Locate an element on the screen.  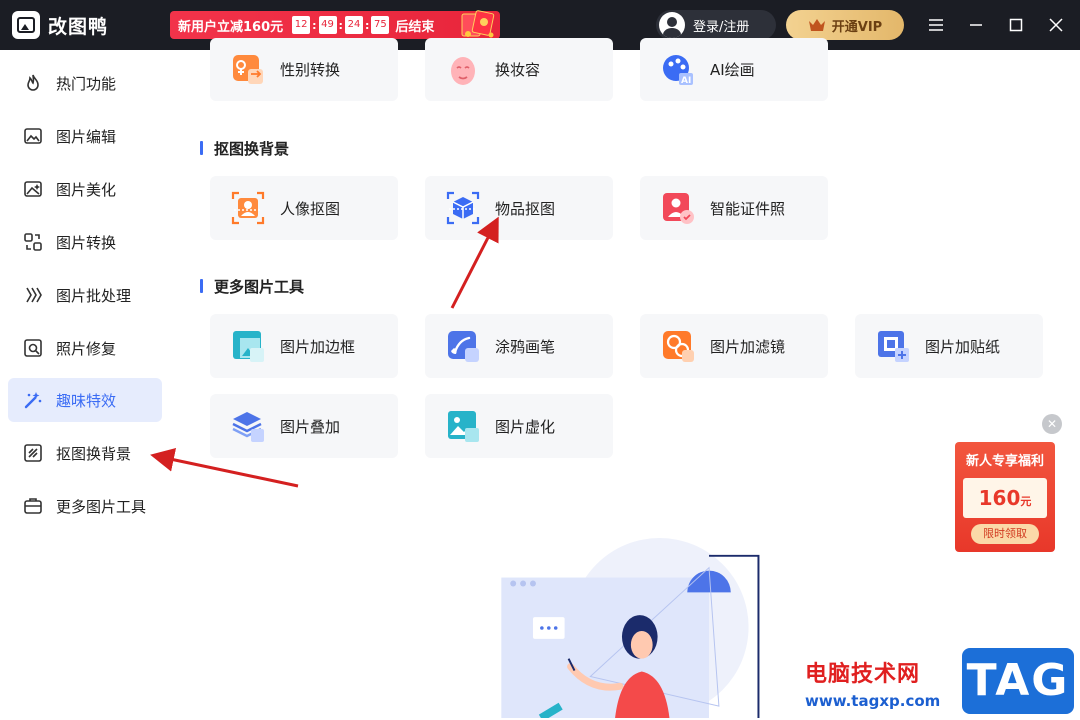
magic-wand-icon is located at coordinates (33, 400).